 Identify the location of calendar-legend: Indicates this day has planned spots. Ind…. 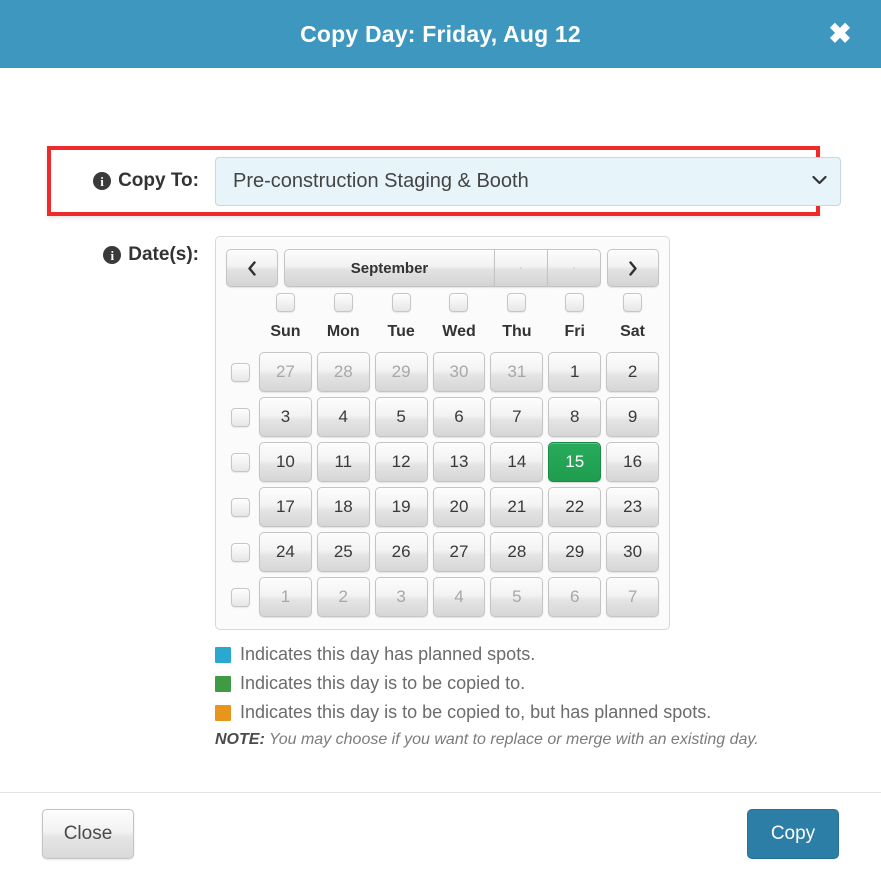
(535, 696).